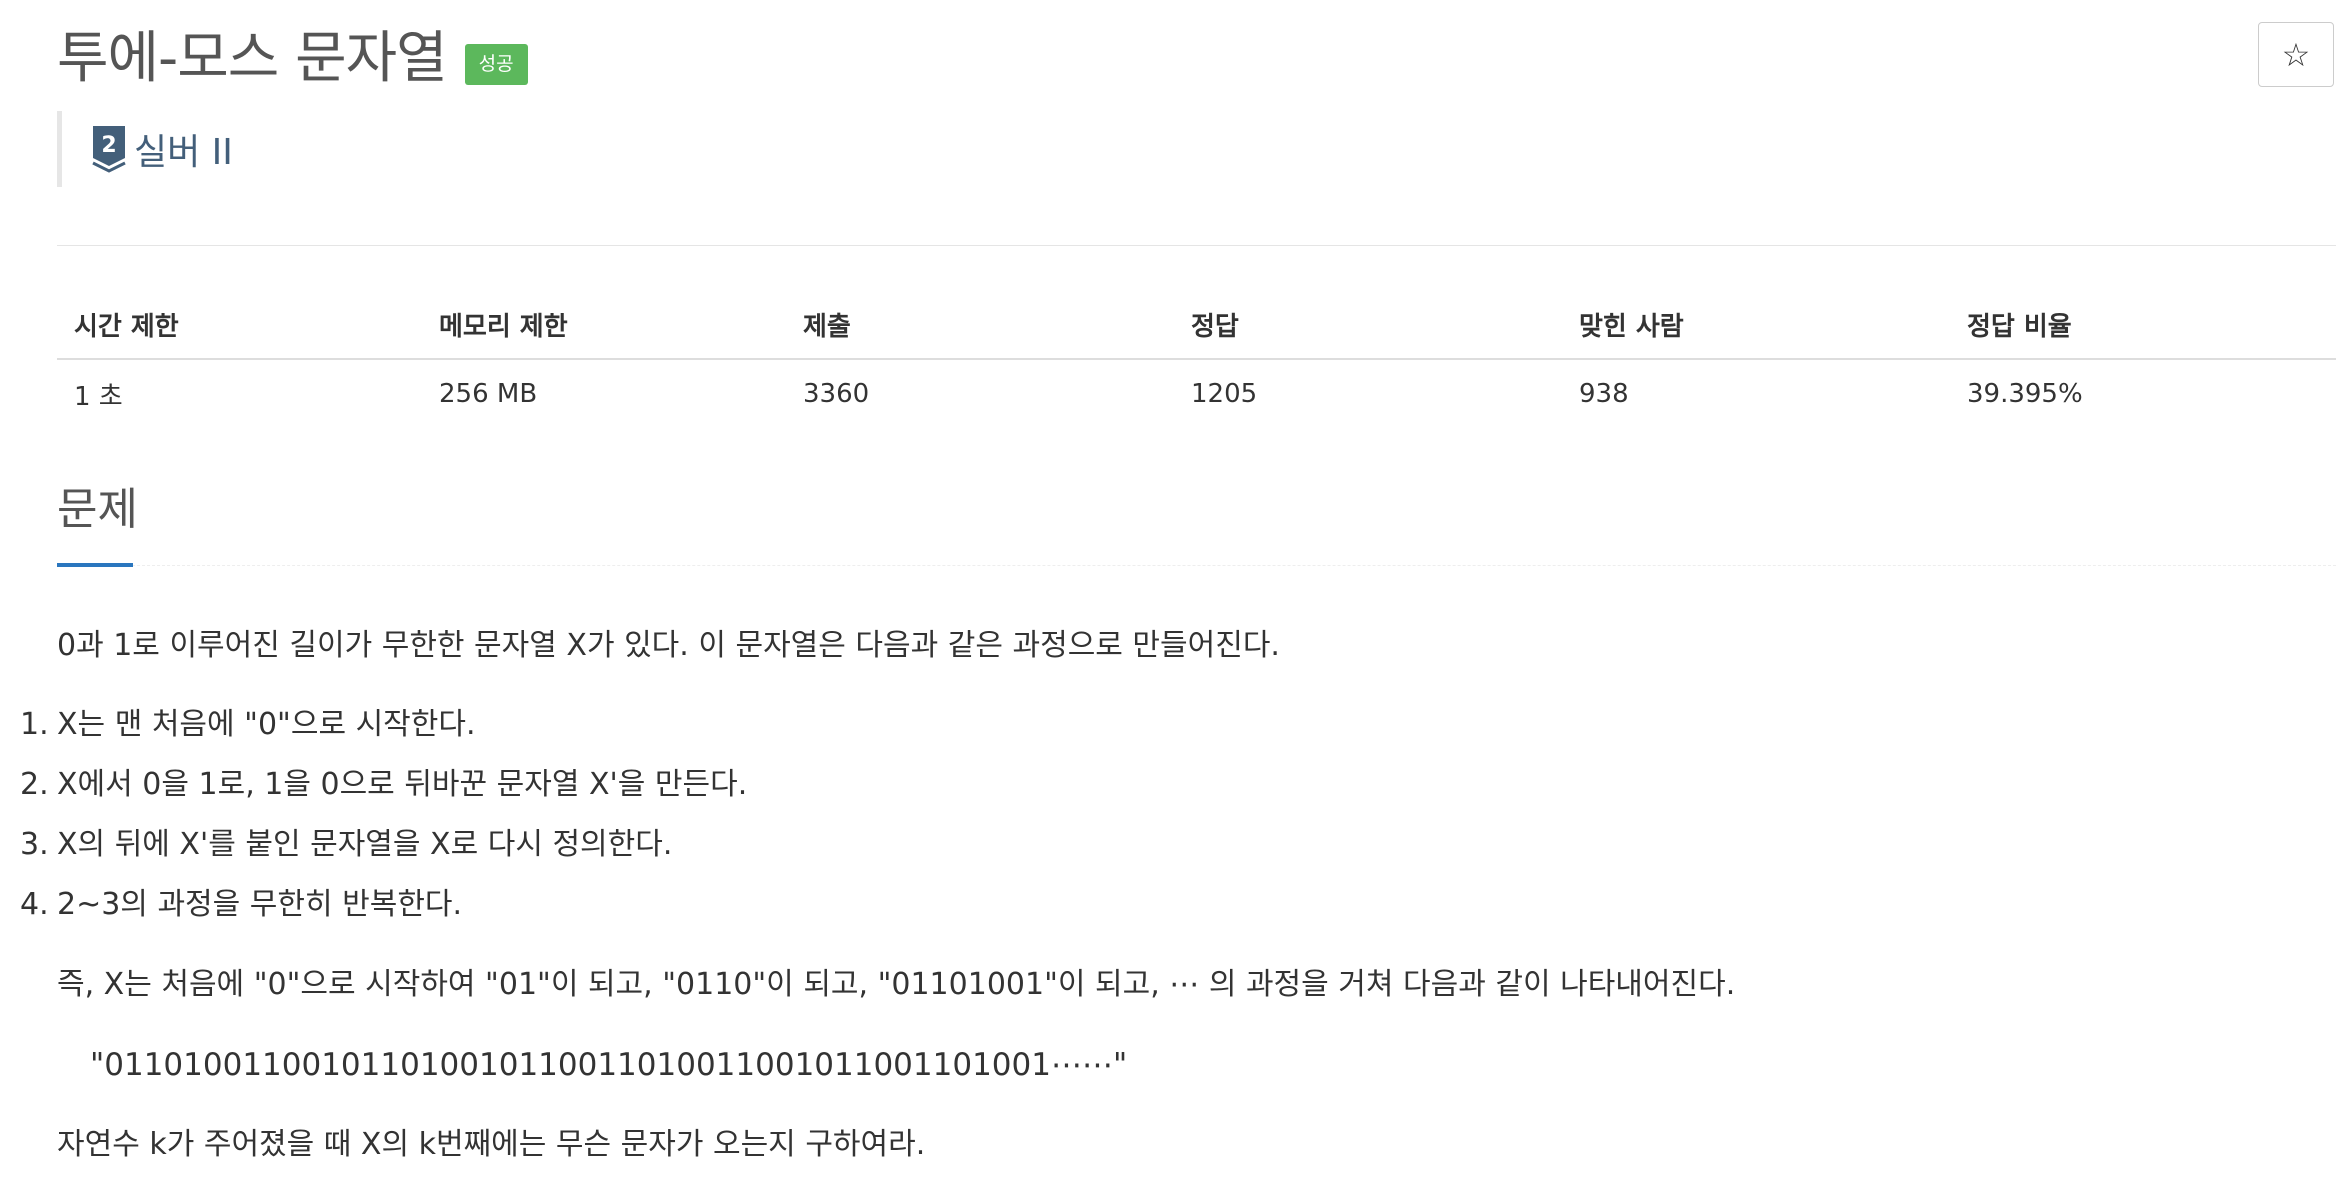 The height and width of the screenshot is (1182, 2336). I want to click on section-title: 문제, so click(97, 509).